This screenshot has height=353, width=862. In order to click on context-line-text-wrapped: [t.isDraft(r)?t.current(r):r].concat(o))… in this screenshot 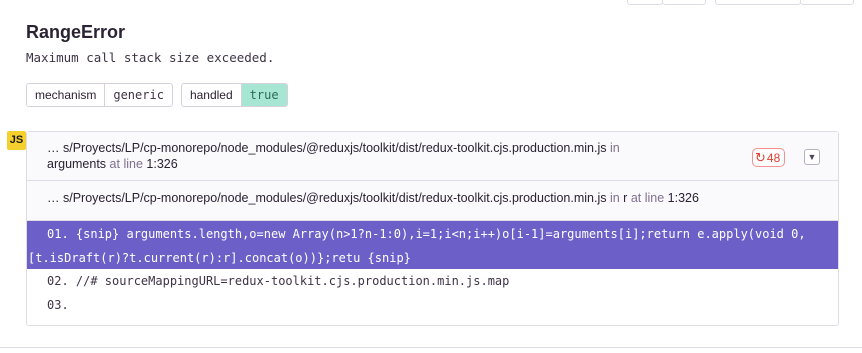, I will do `click(219, 258)`.